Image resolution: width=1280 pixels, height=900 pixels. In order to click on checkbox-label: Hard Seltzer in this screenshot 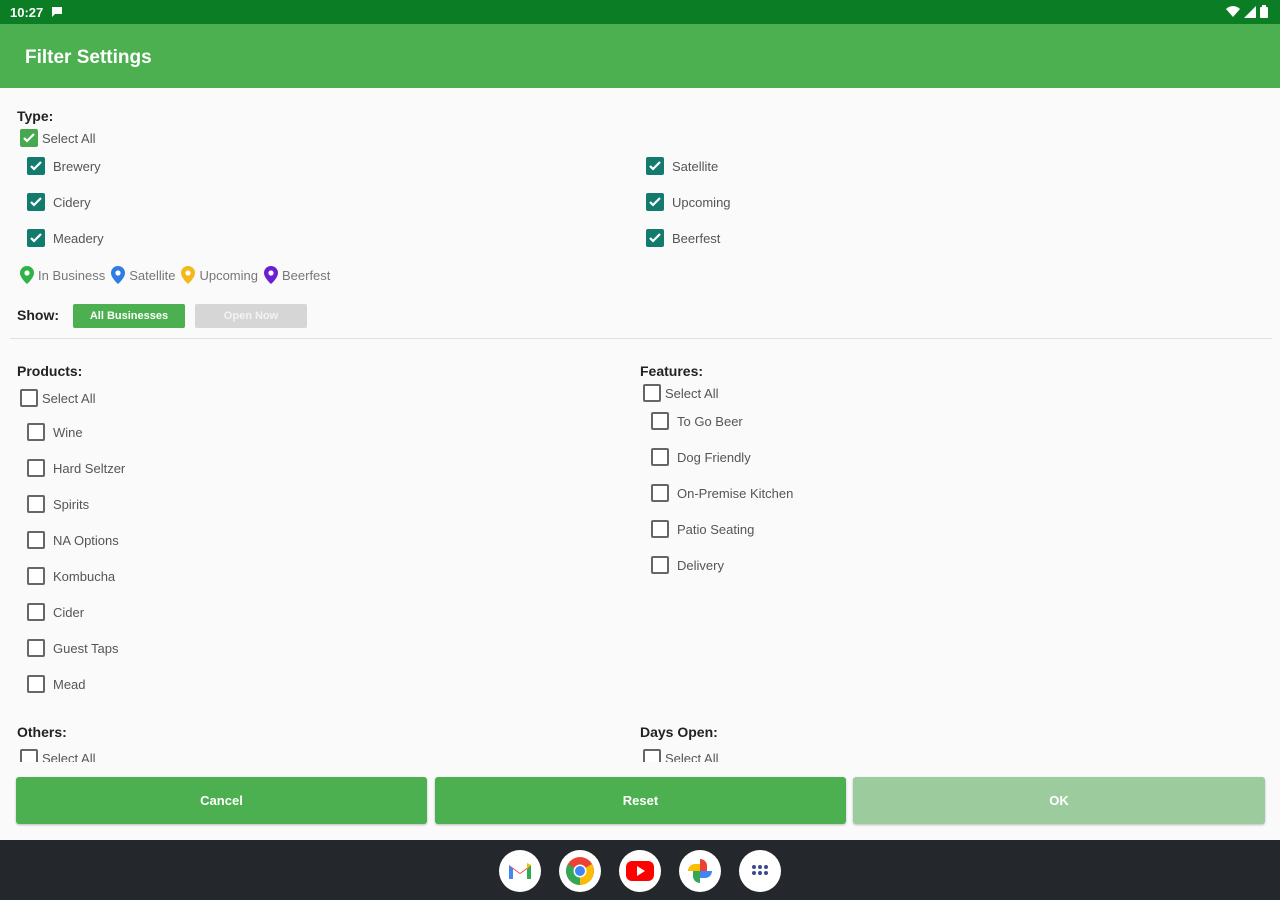, I will do `click(89, 468)`.